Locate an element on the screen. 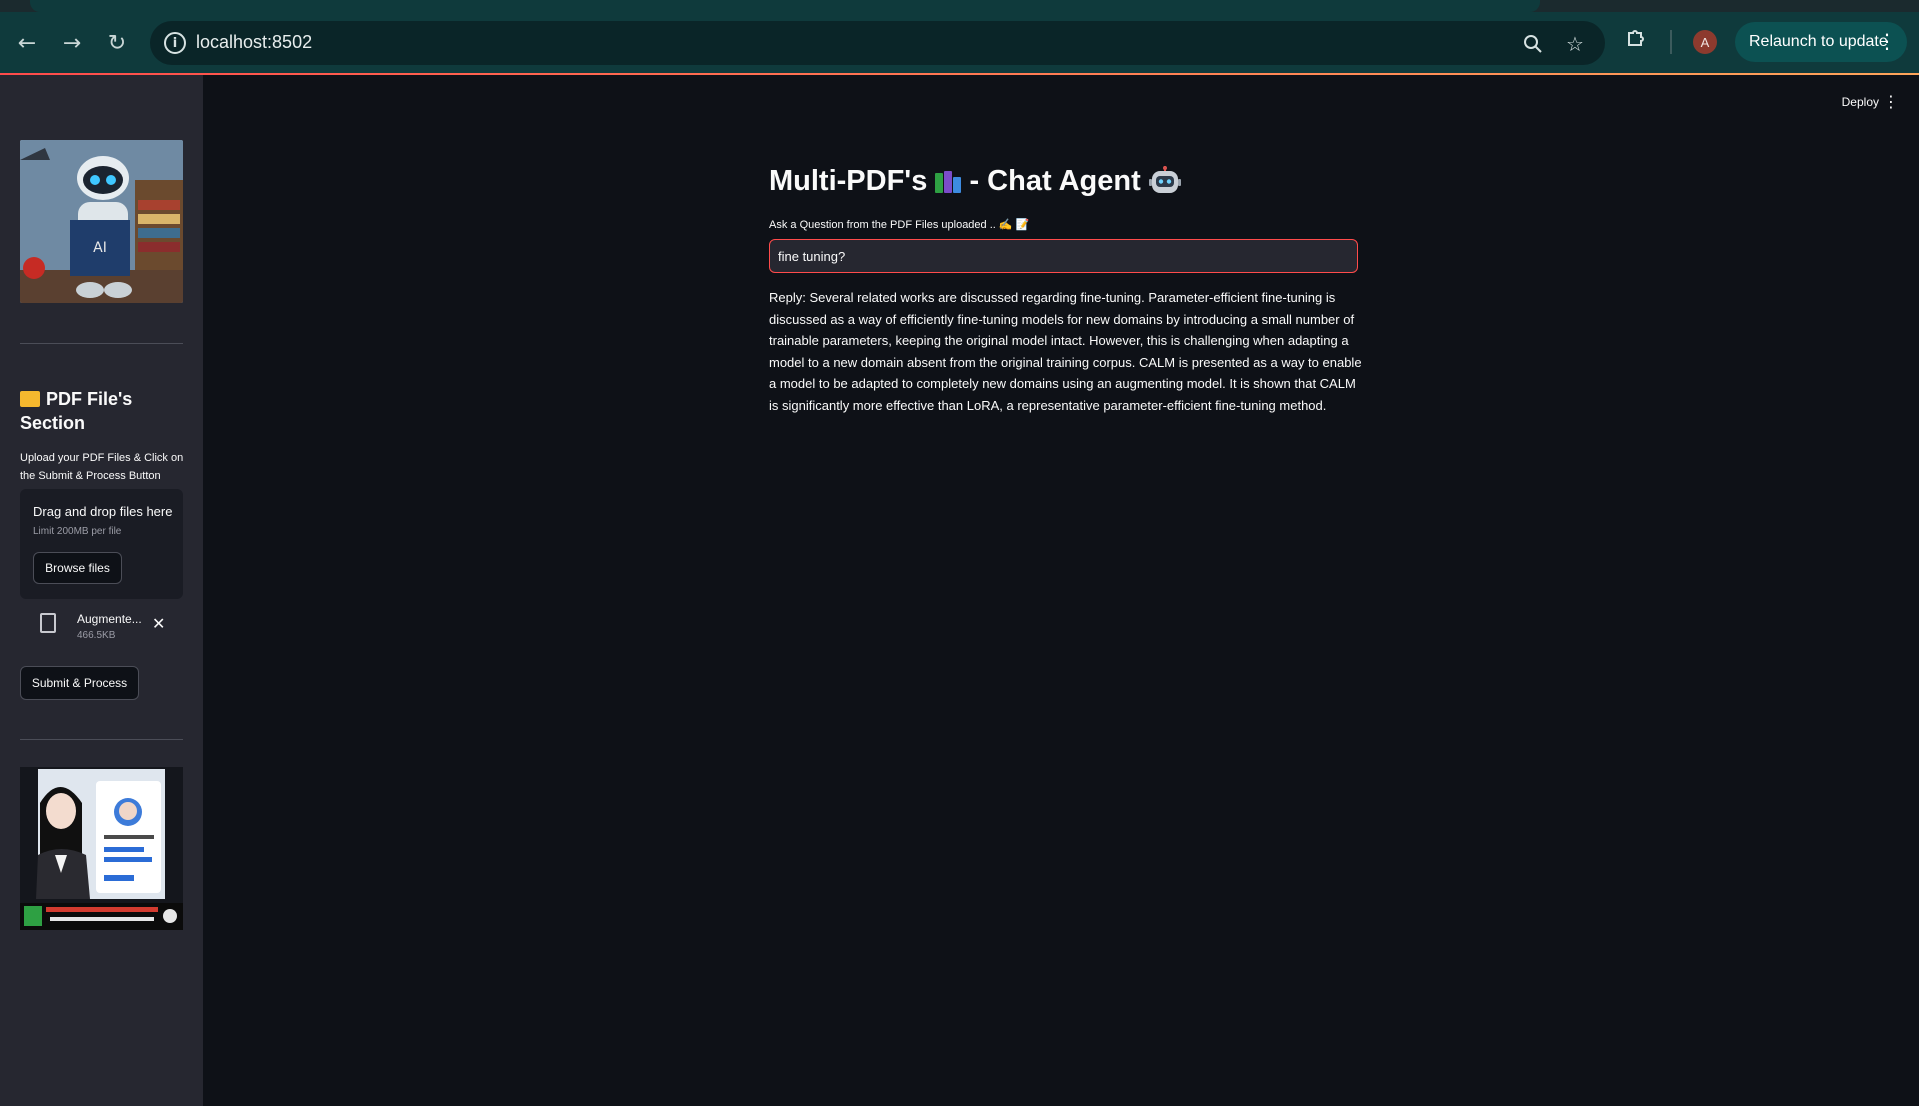  browse-files-button: Browse files is located at coordinates (77, 568).